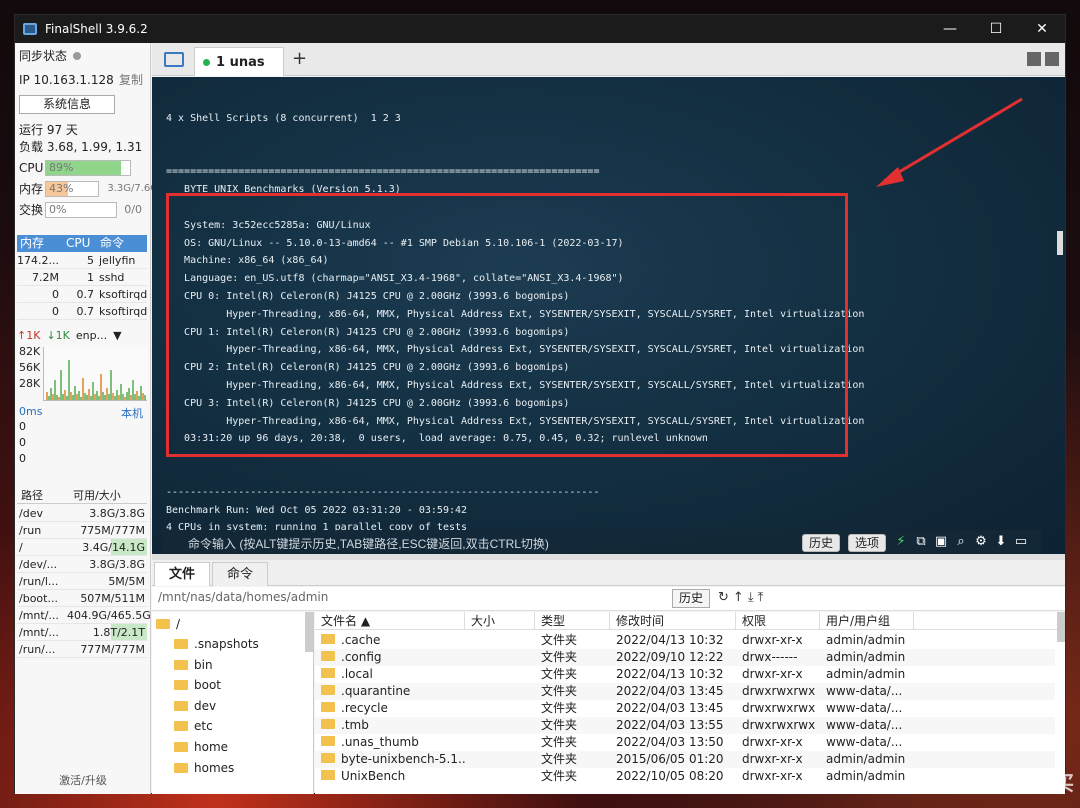 This screenshot has width=1080, height=808. I want to click on window-icon: ▭, so click(1021, 542).